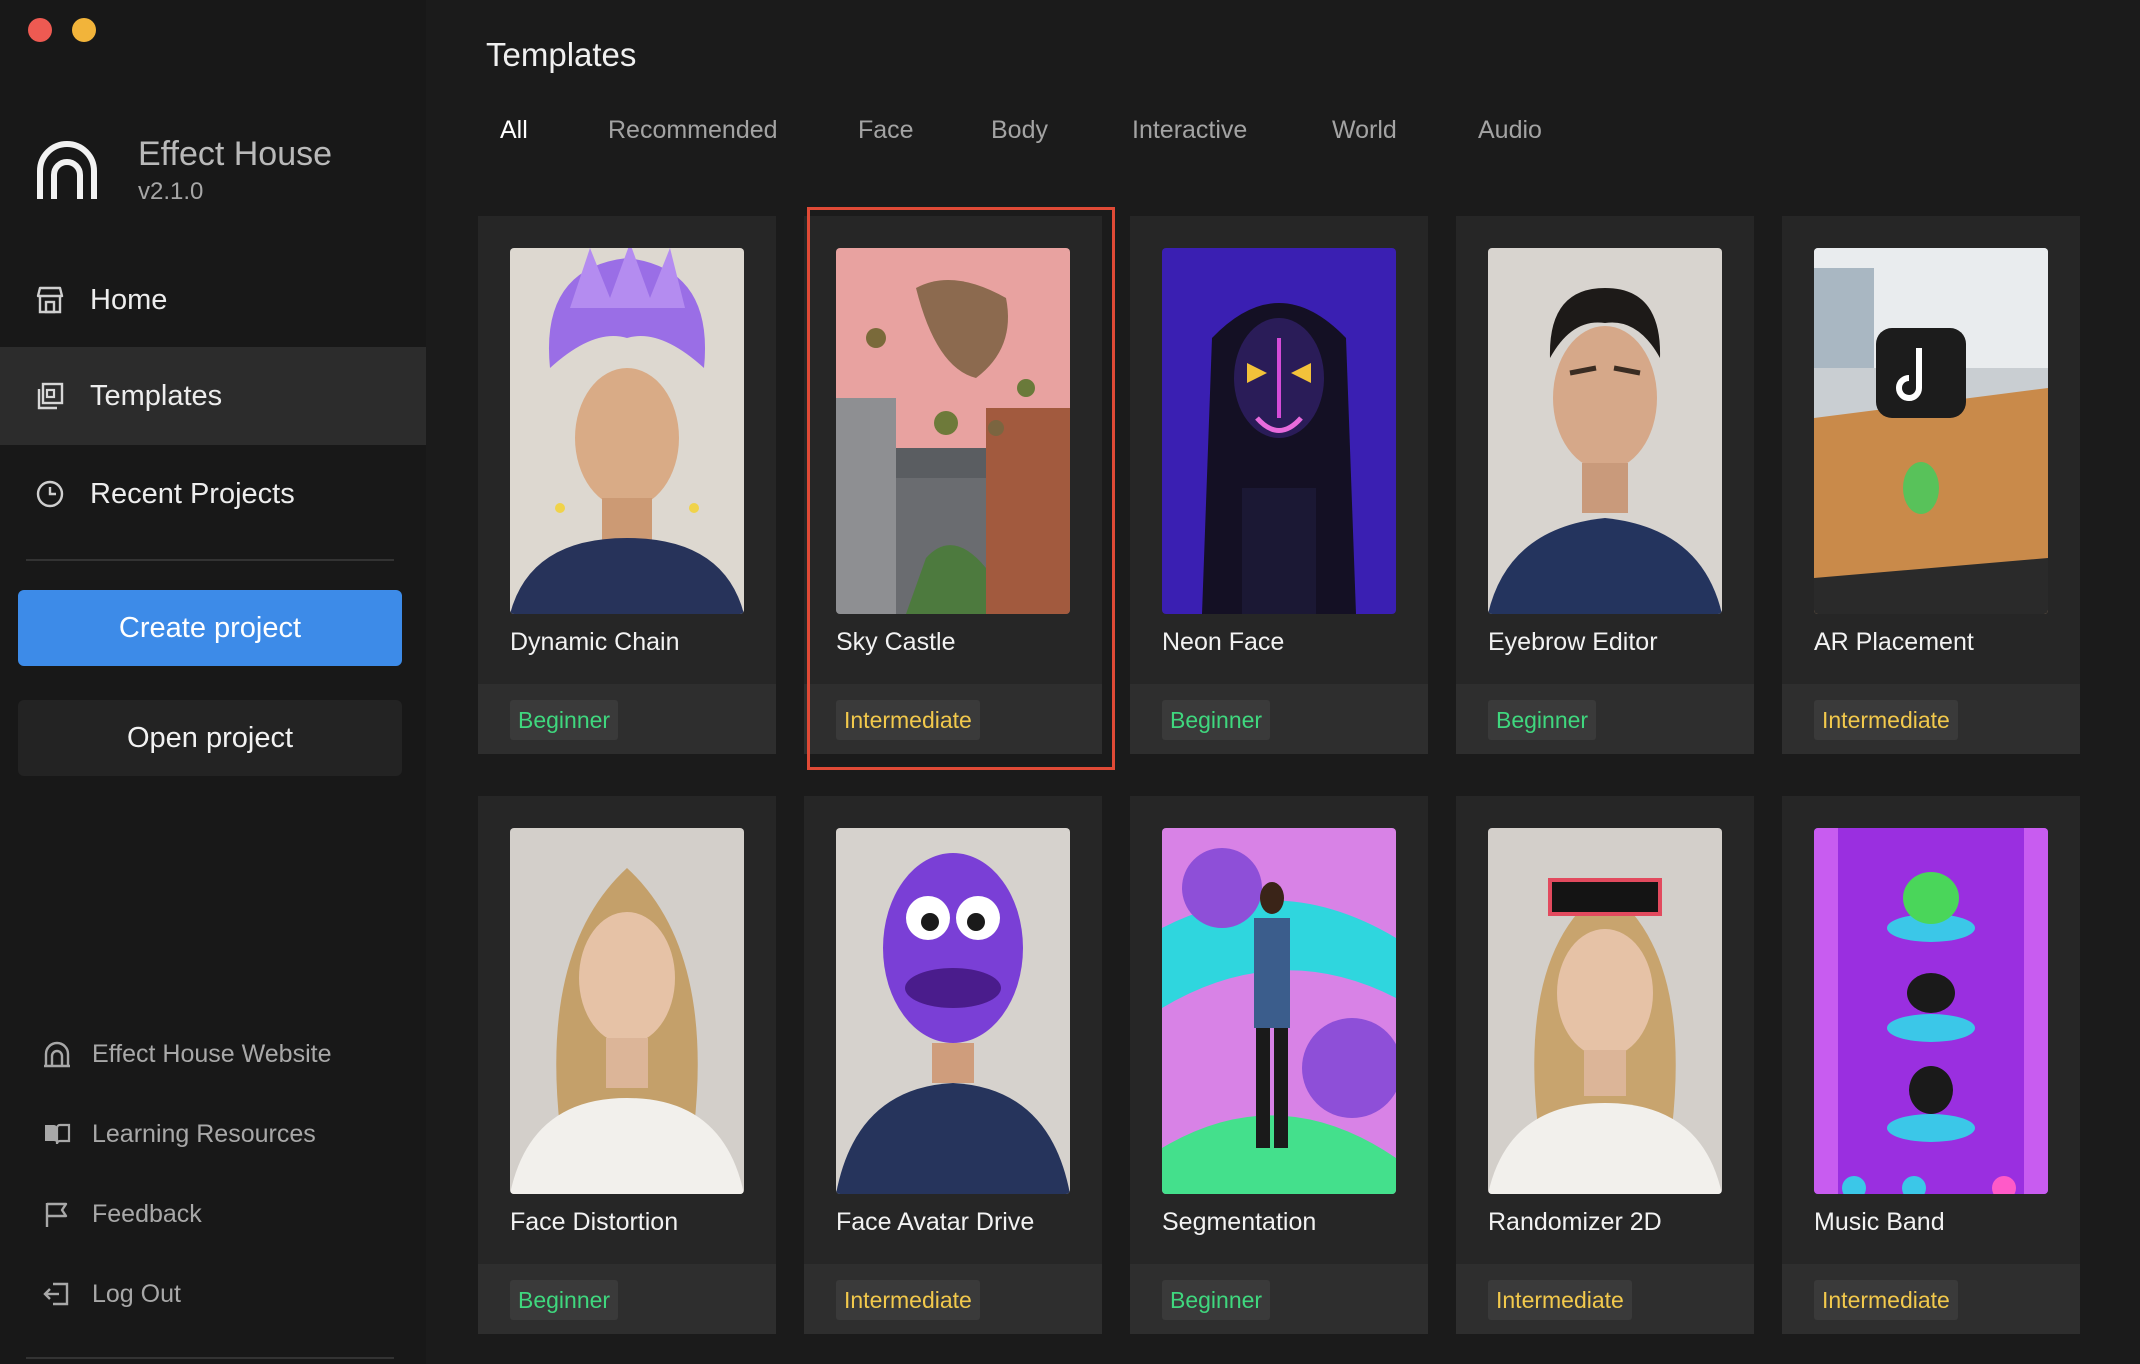 The image size is (2140, 1364). I want to click on template-title: Dynamic Chain, so click(595, 642).